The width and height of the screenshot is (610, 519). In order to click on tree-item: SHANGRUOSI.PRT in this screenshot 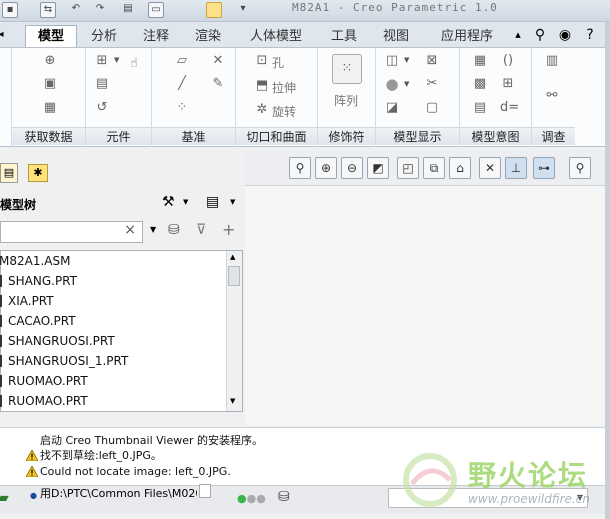, I will do `click(57, 341)`.